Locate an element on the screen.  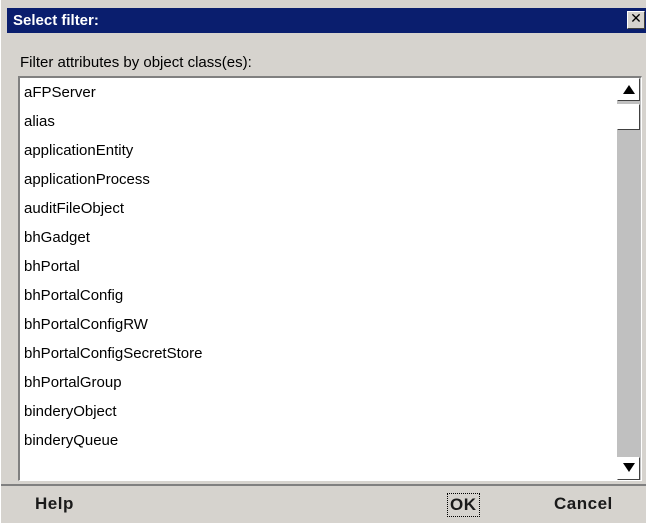
scroll-up-button is located at coordinates (628, 89).